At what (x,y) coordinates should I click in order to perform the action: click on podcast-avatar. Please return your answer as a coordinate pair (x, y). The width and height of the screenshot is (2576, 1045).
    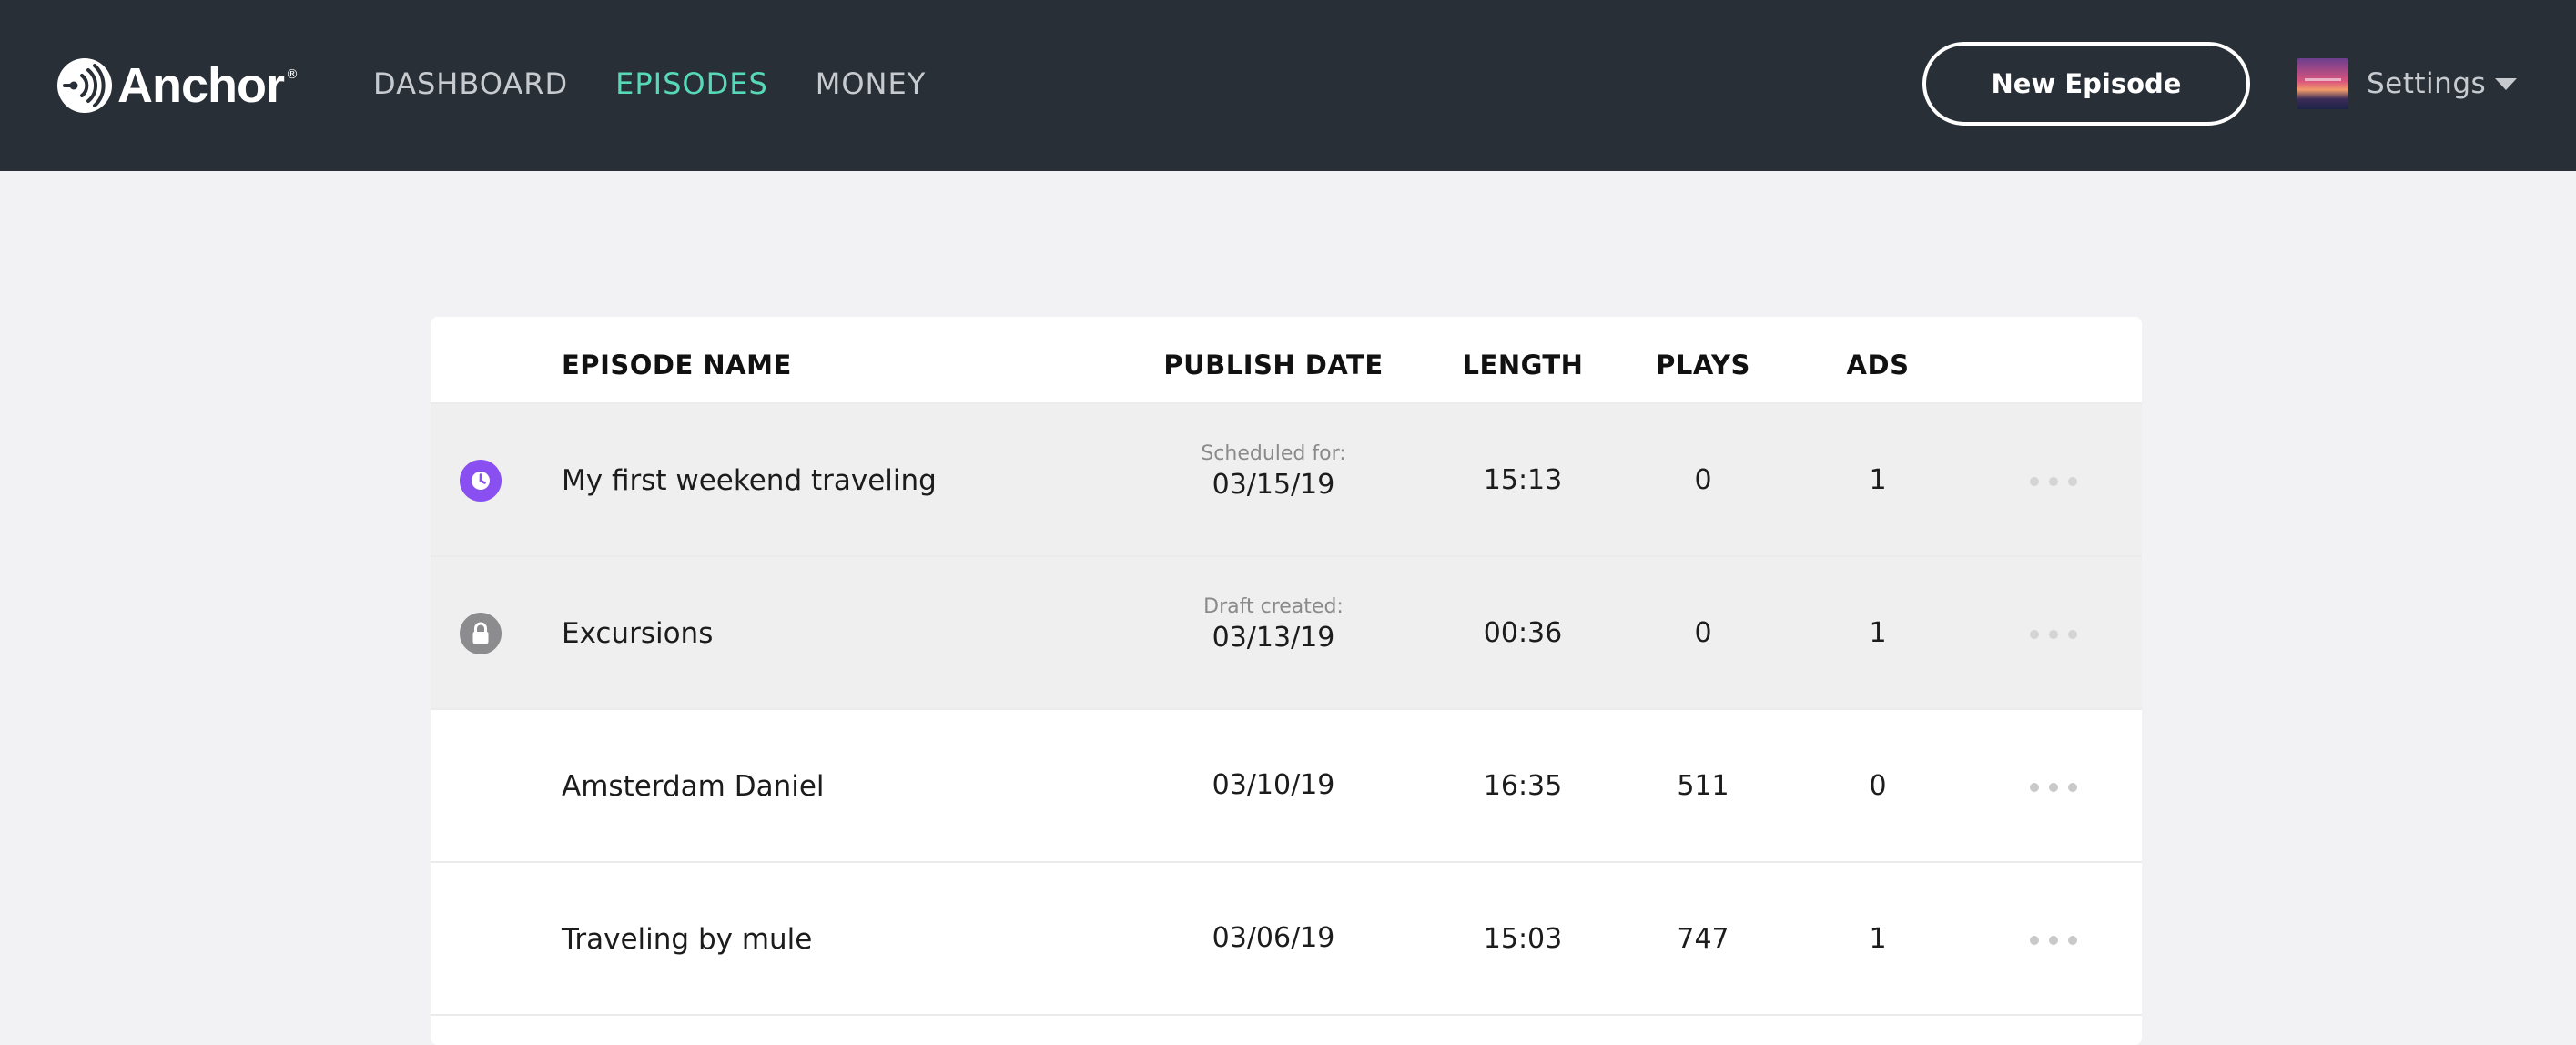
    Looking at the image, I should click on (2322, 83).